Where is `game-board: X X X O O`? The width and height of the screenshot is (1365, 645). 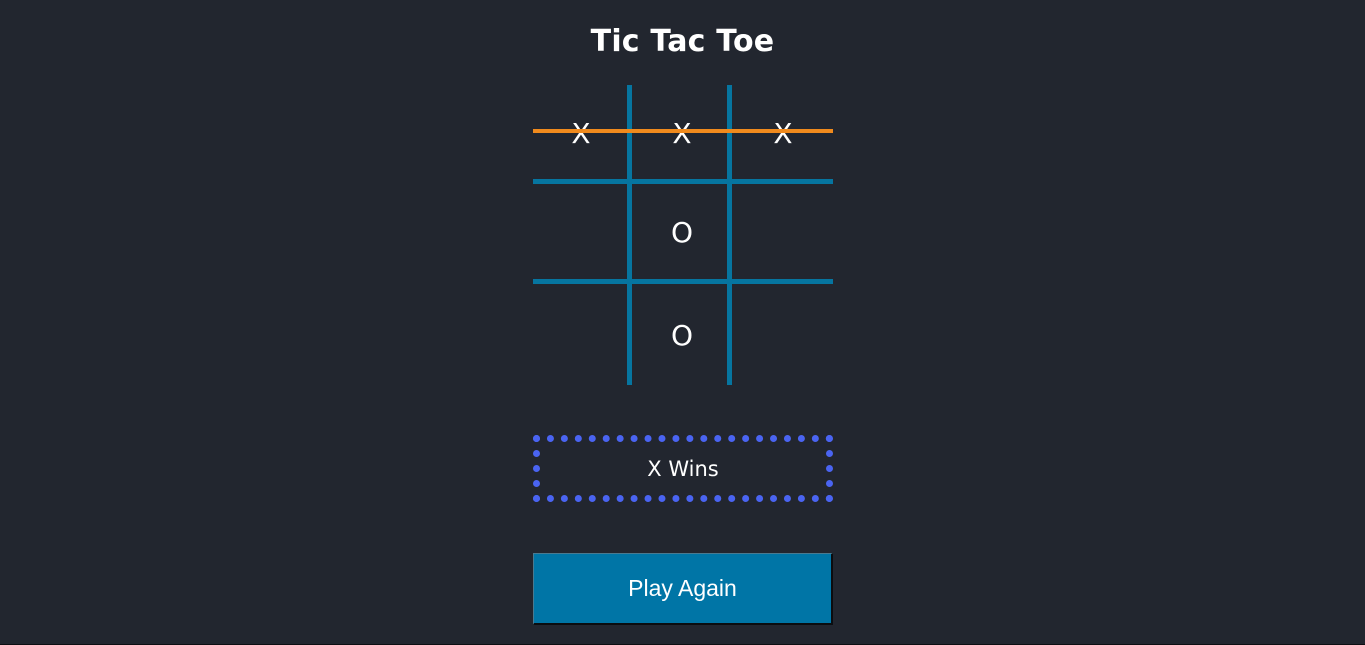
game-board: X X X O O is located at coordinates (683, 235).